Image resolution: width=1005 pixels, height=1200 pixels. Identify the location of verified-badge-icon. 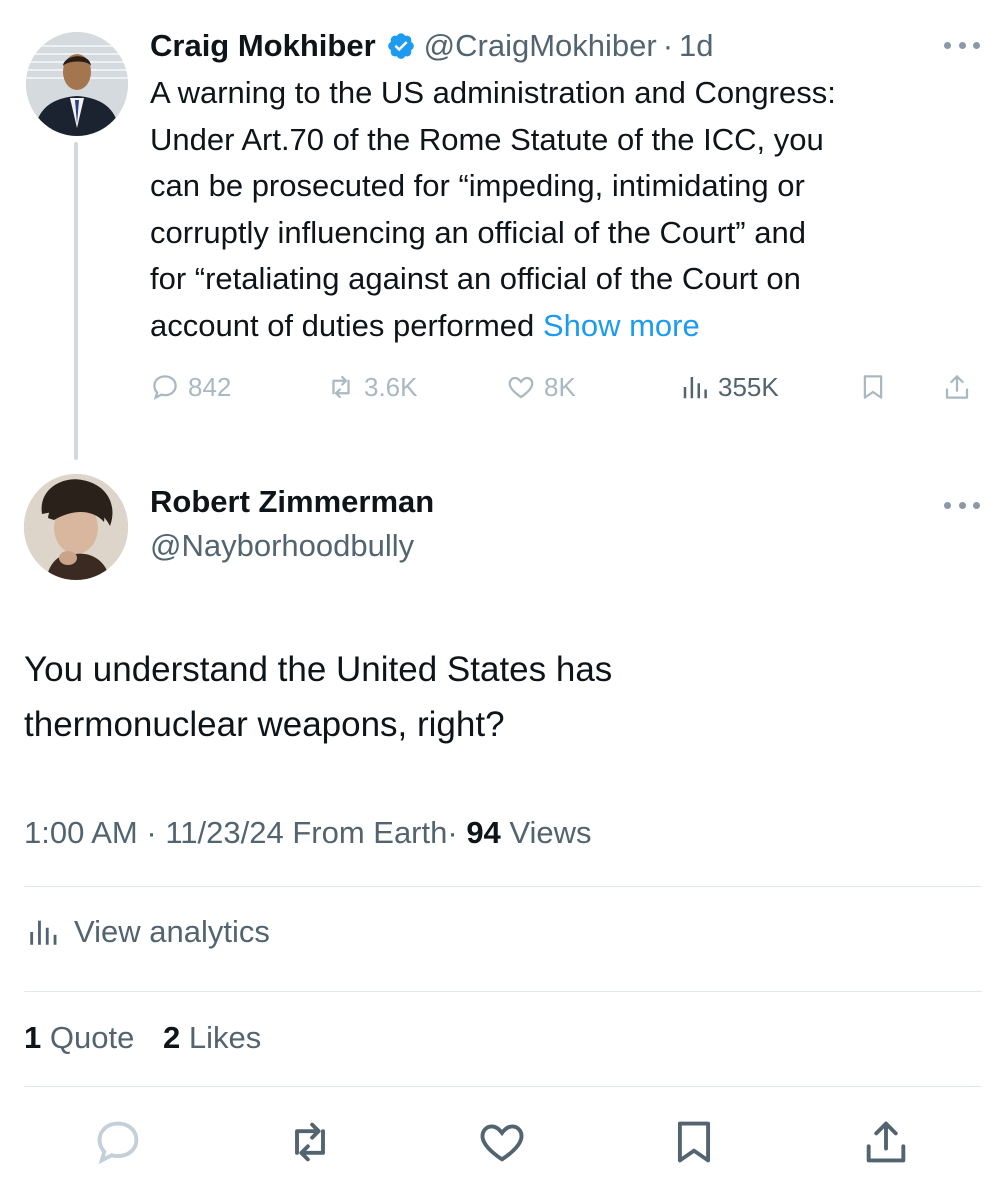
(401, 46).